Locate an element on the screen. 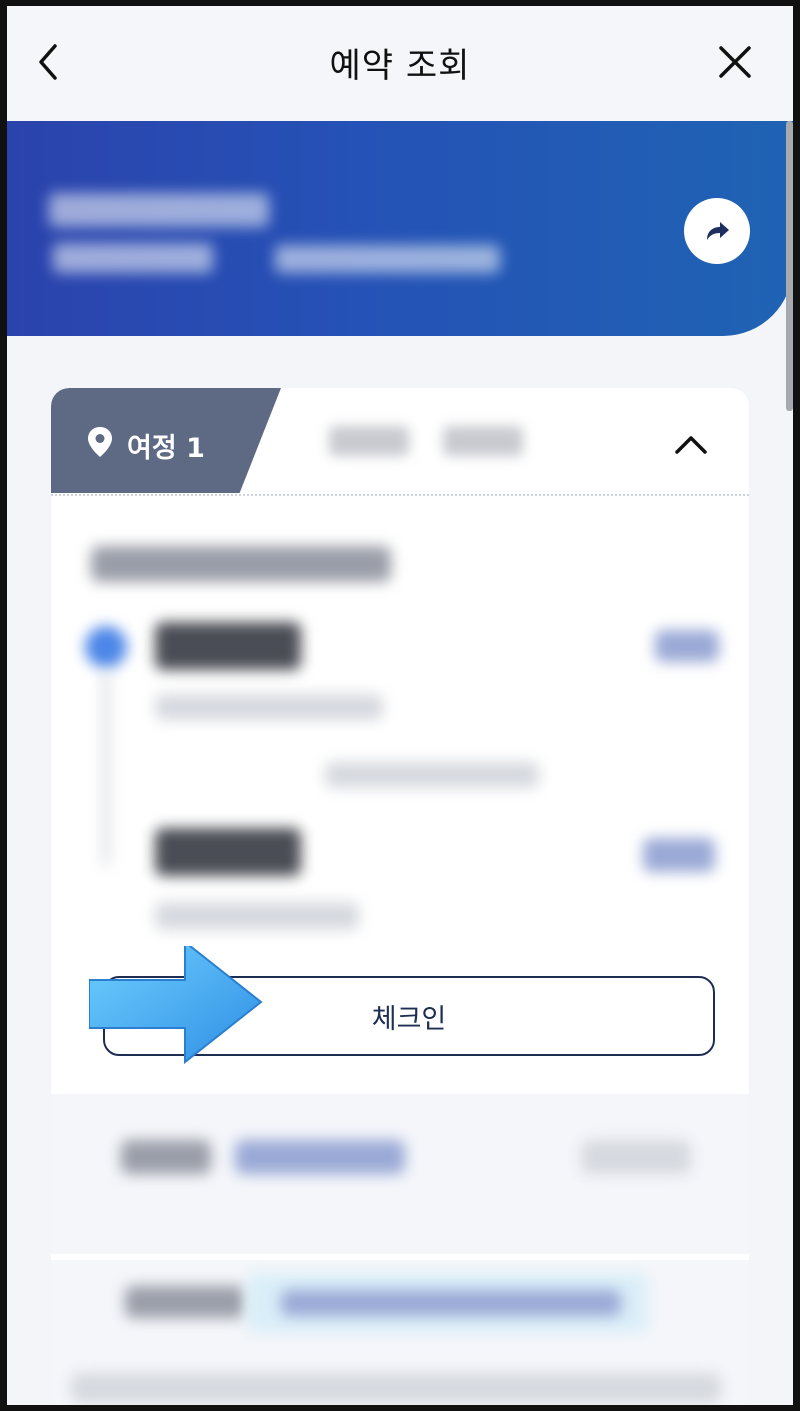 This screenshot has width=800, height=1411. blurred-arrival-place is located at coordinates (257, 916).